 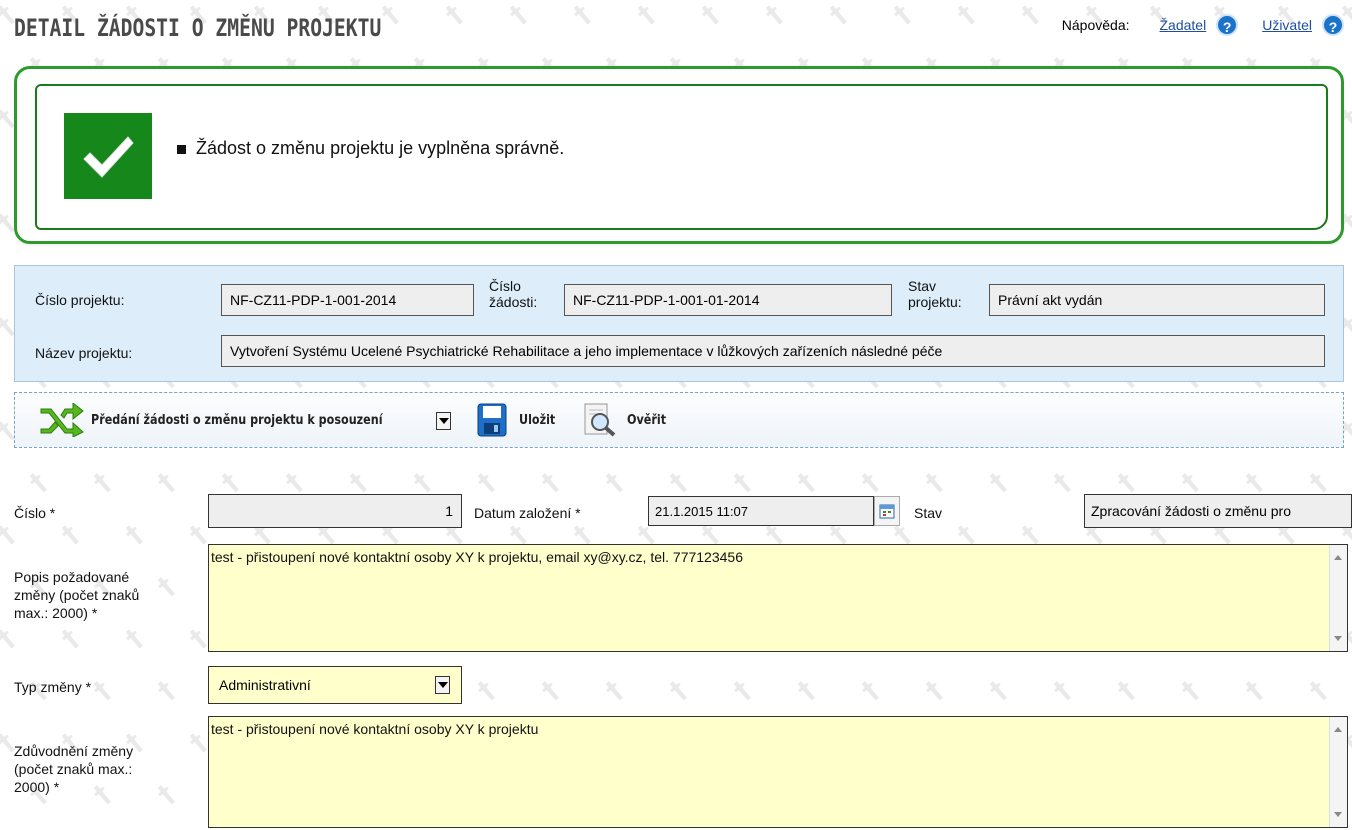 What do you see at coordinates (1287, 25) in the screenshot?
I see `help-user-link: Uživatel` at bounding box center [1287, 25].